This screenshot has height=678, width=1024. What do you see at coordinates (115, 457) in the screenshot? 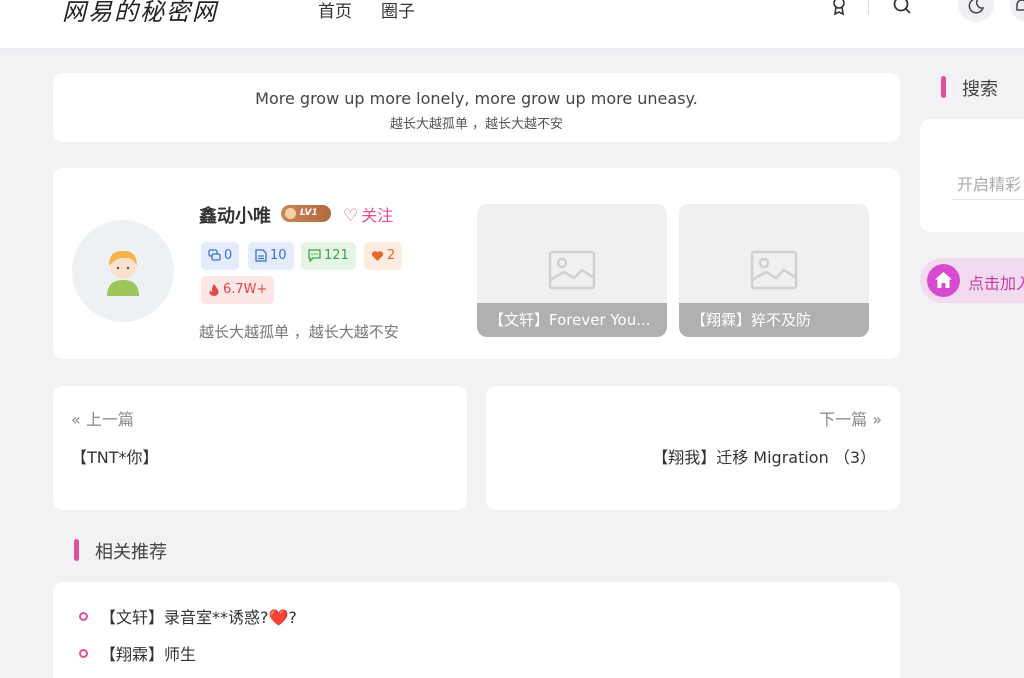
I see `prev-post-title: 【TNT*你】` at bounding box center [115, 457].